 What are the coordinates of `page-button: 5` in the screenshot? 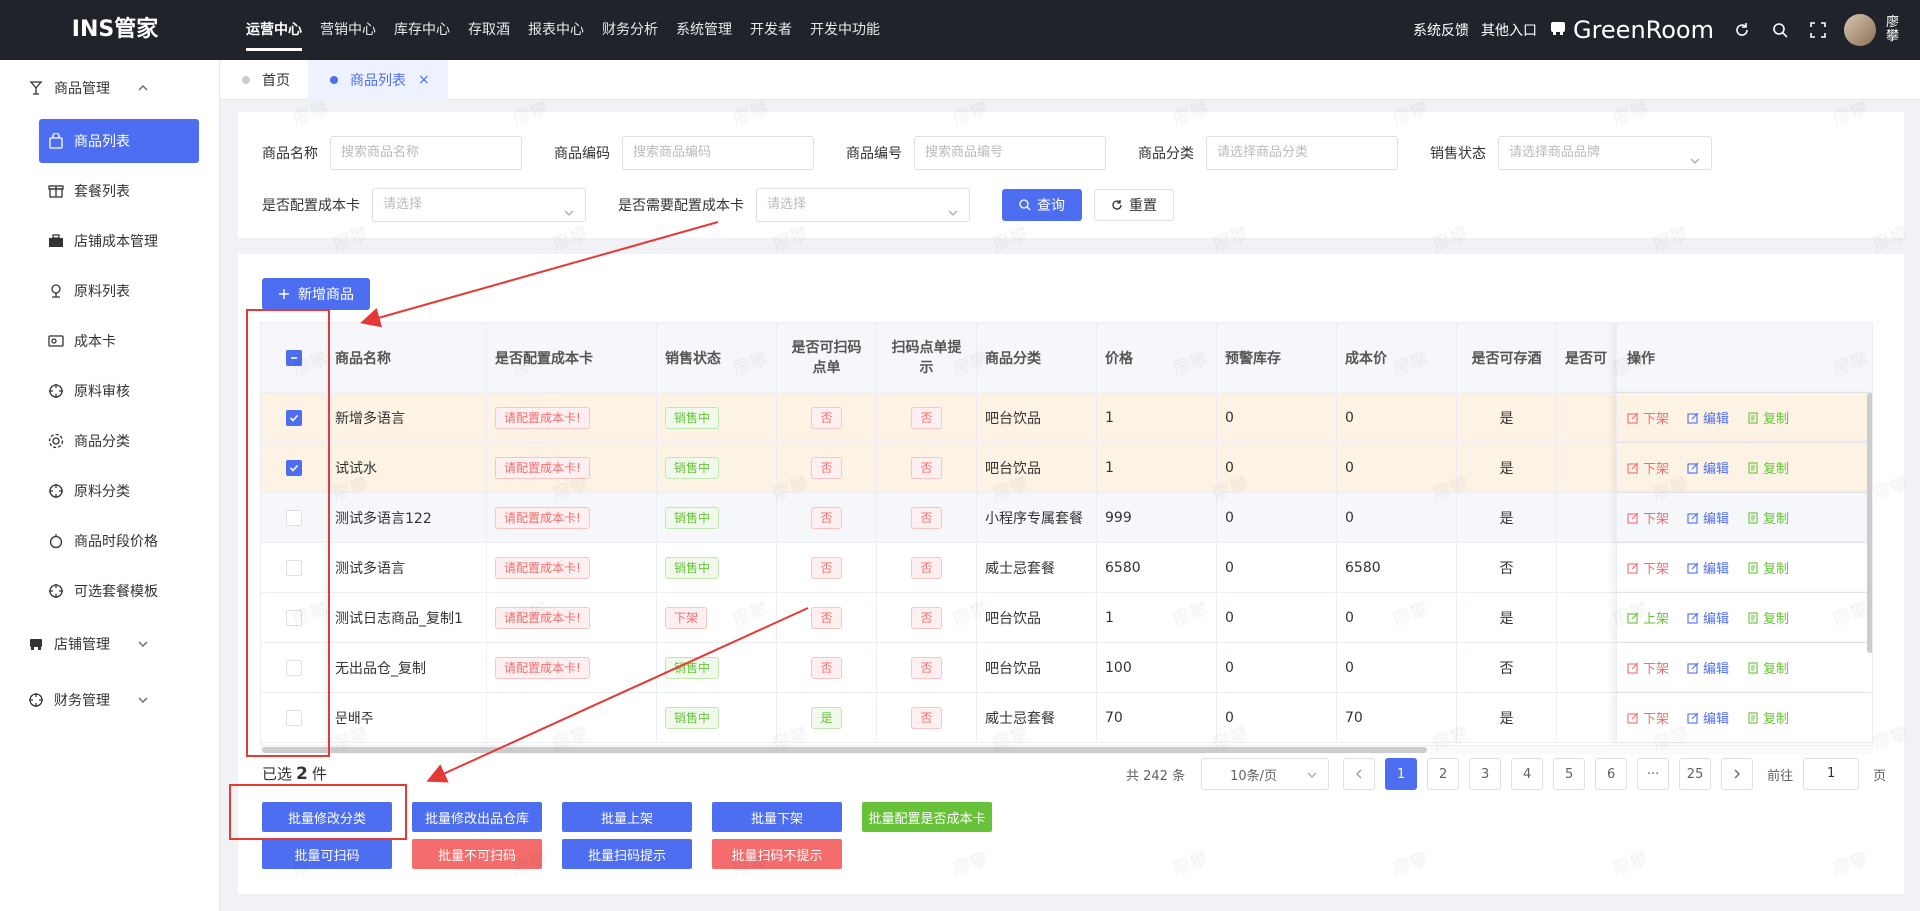 It's located at (1569, 774).